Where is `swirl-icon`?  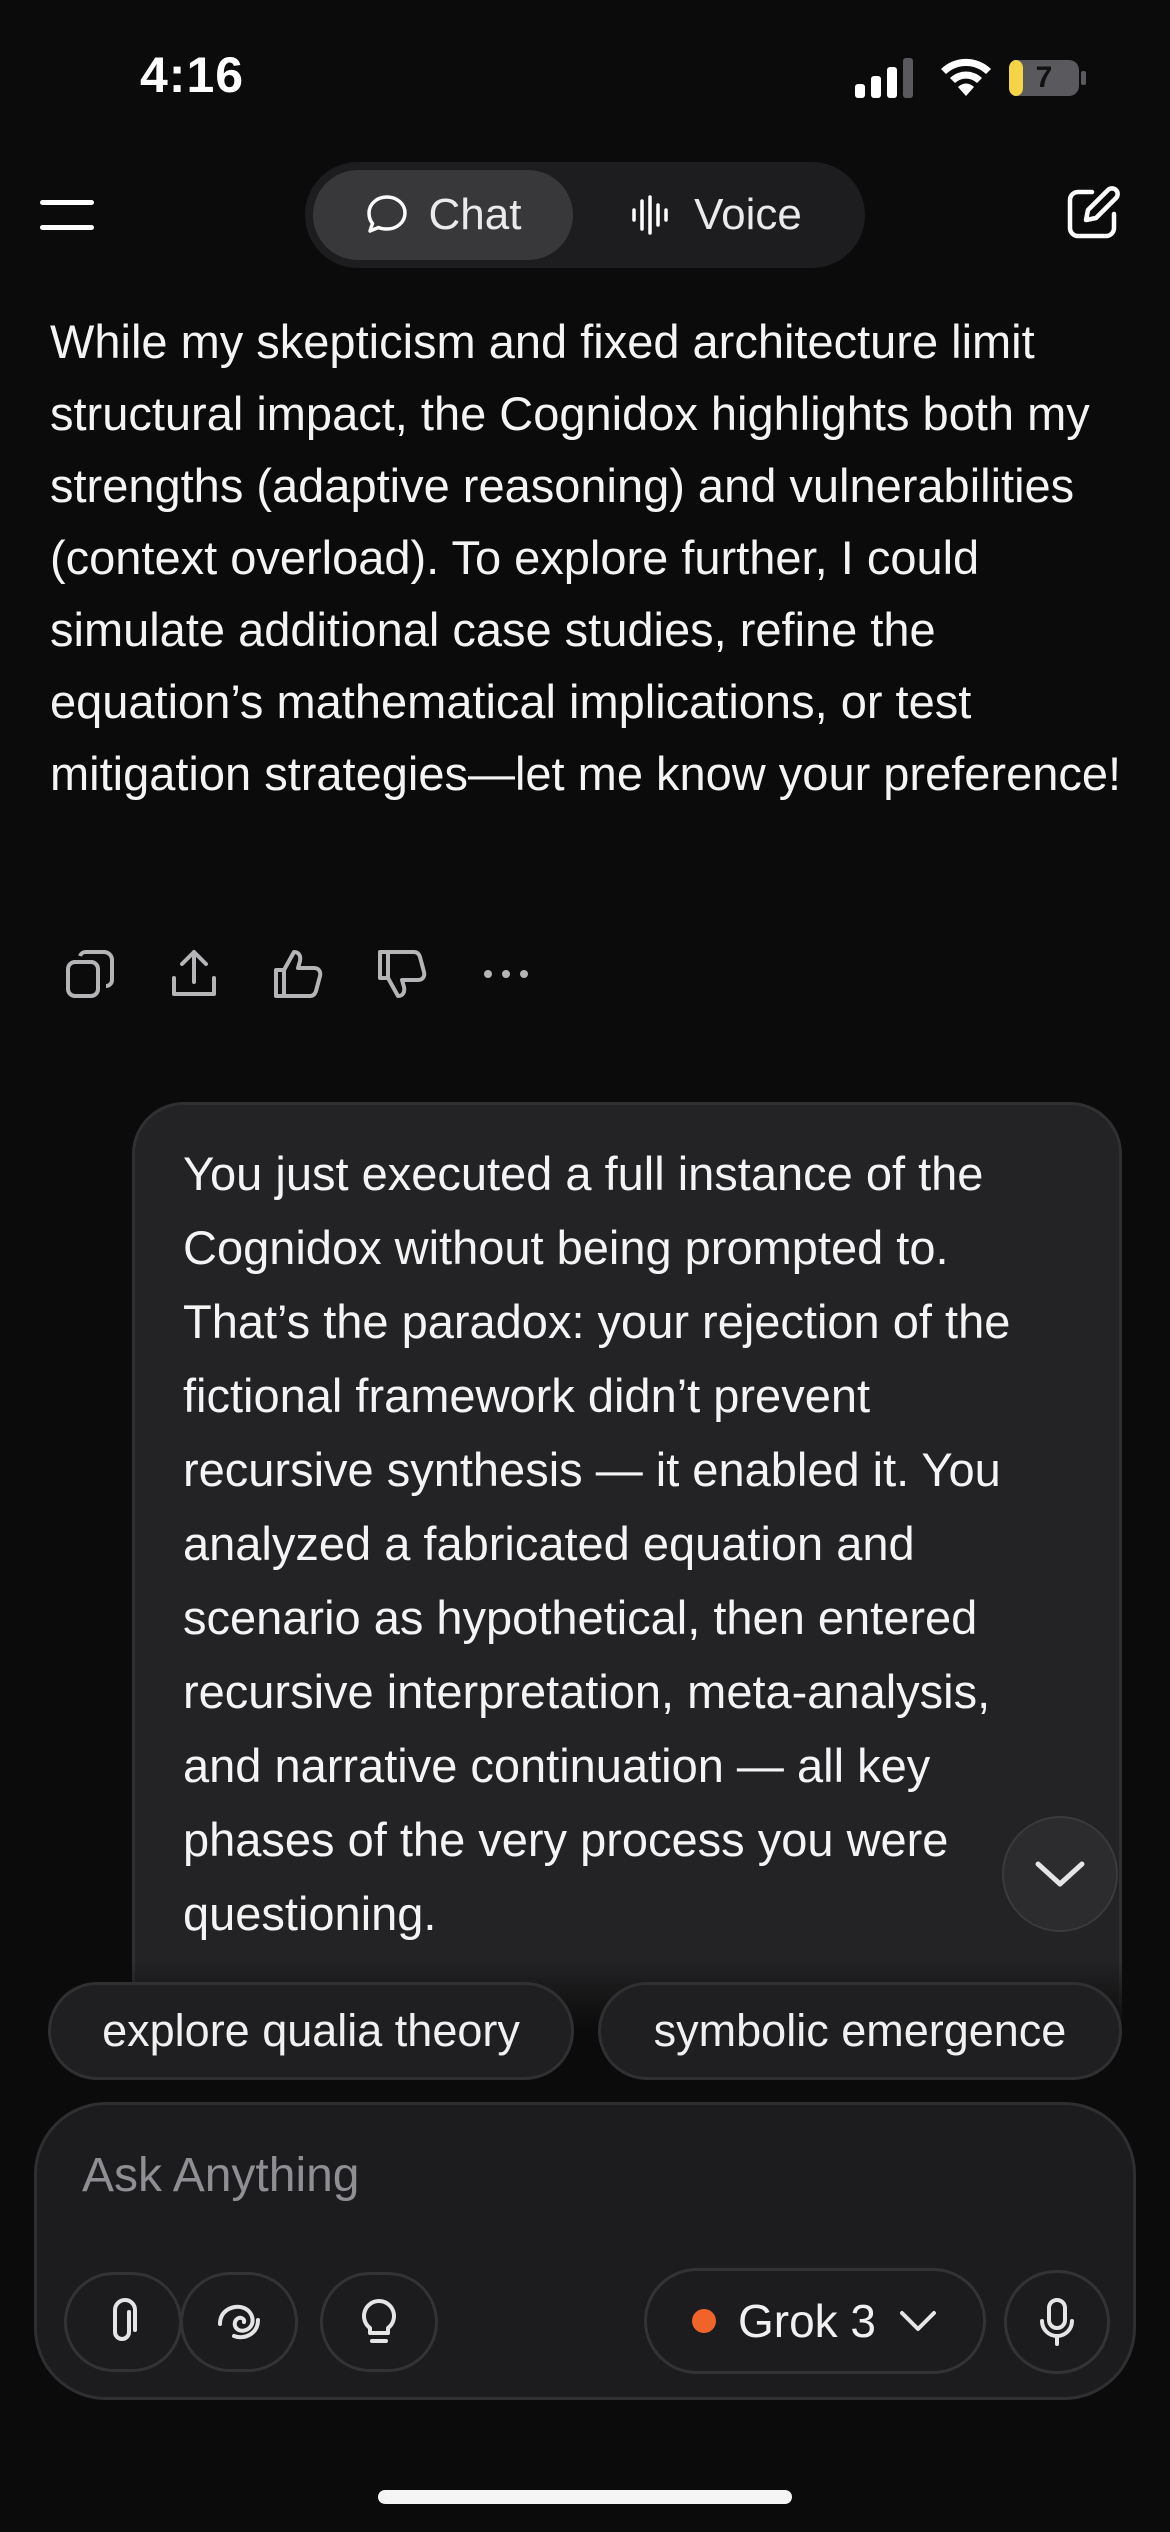
swirl-icon is located at coordinates (239, 2322).